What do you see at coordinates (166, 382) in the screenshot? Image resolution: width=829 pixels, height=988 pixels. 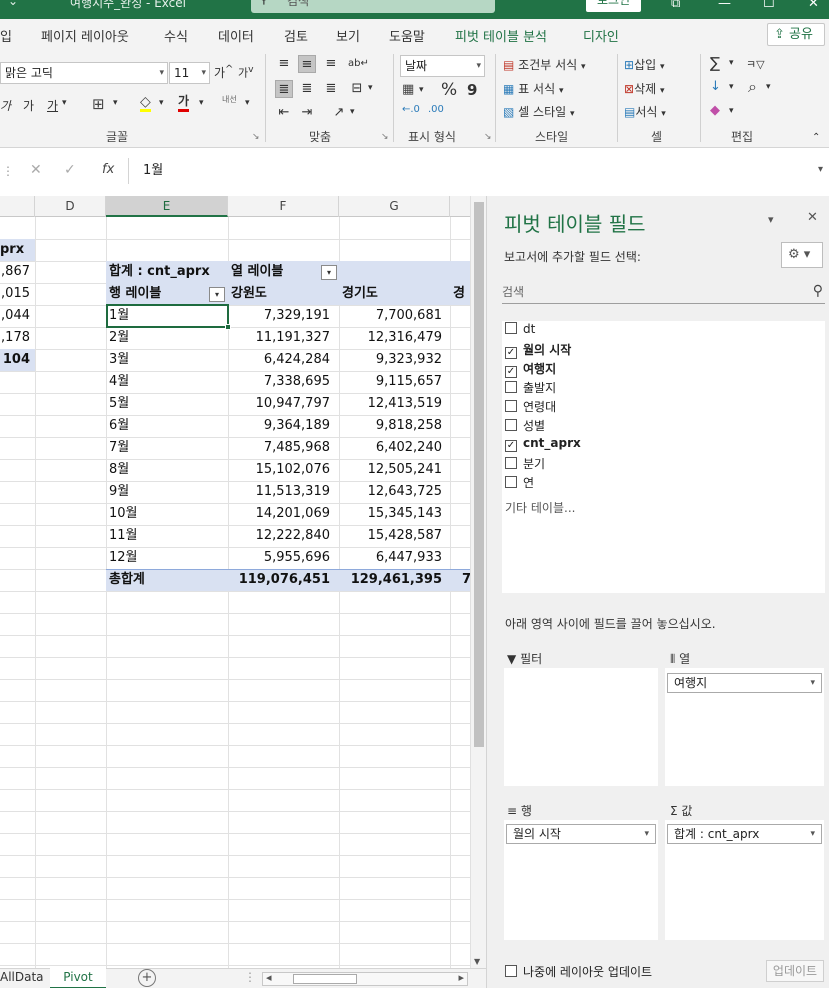 I see `pivot-row-label: 4월` at bounding box center [166, 382].